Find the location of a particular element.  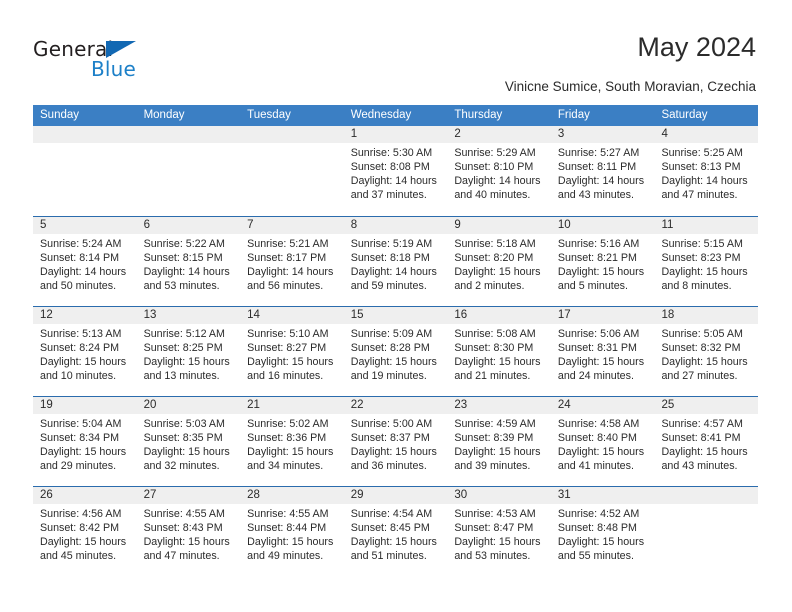

day-number-band: 26 is located at coordinates (85, 495).